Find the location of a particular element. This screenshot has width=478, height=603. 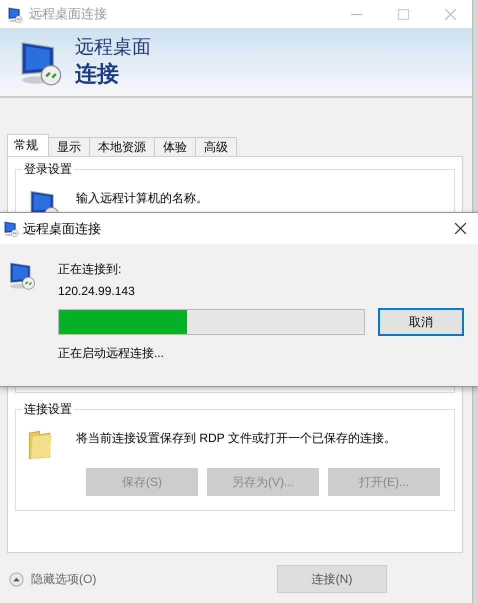

tab: 本地资源 is located at coordinates (122, 146).